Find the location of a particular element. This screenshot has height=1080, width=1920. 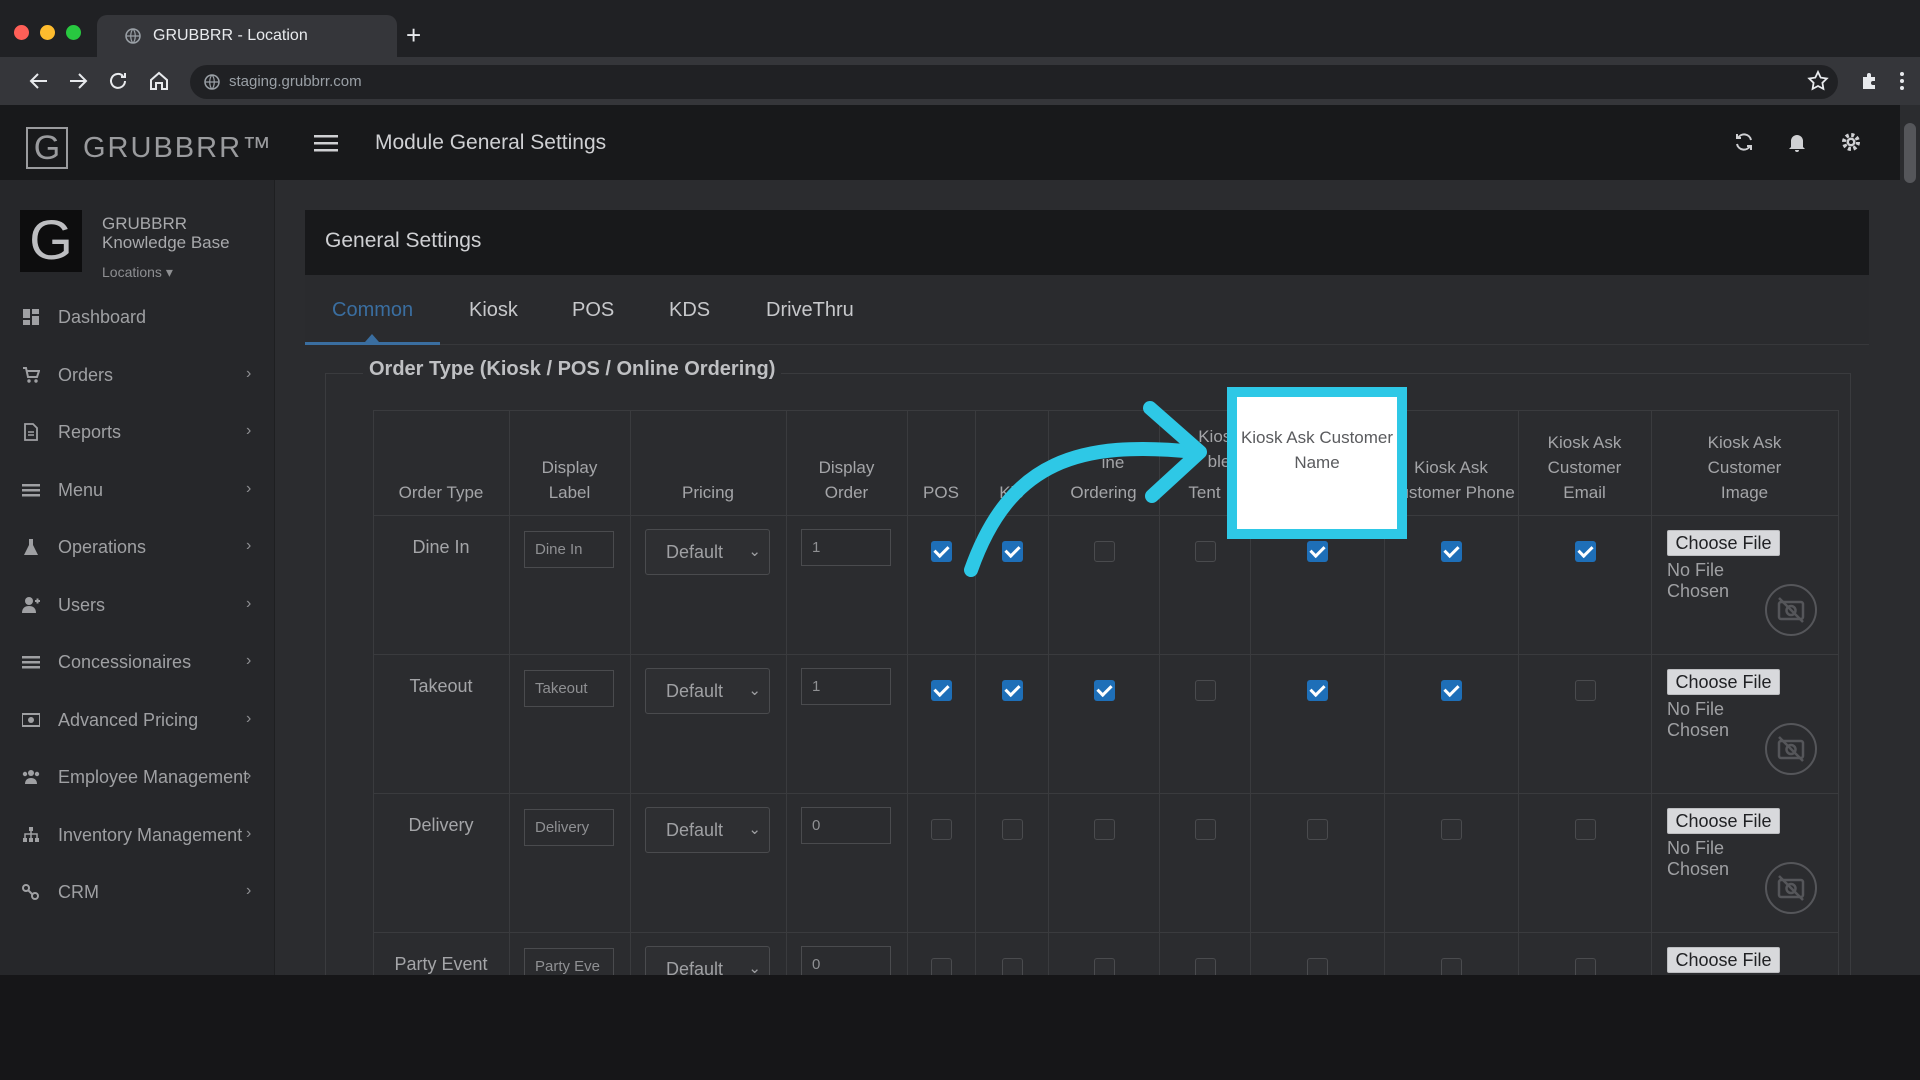

screen-bottom-area is located at coordinates (960, 1027).